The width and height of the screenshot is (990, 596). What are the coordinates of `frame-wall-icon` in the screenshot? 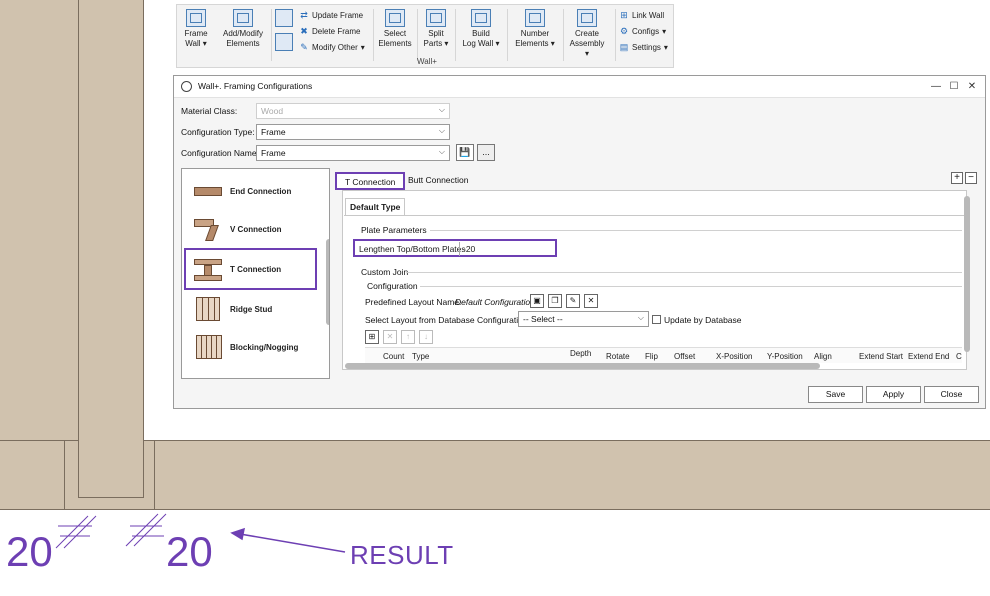 It's located at (196, 18).